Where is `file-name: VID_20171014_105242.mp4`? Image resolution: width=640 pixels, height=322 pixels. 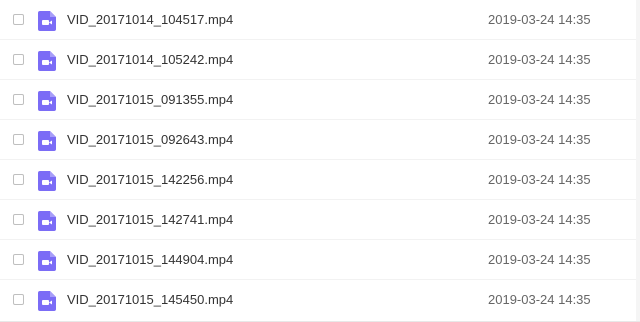 file-name: VID_20171014_105242.mp4 is located at coordinates (150, 59).